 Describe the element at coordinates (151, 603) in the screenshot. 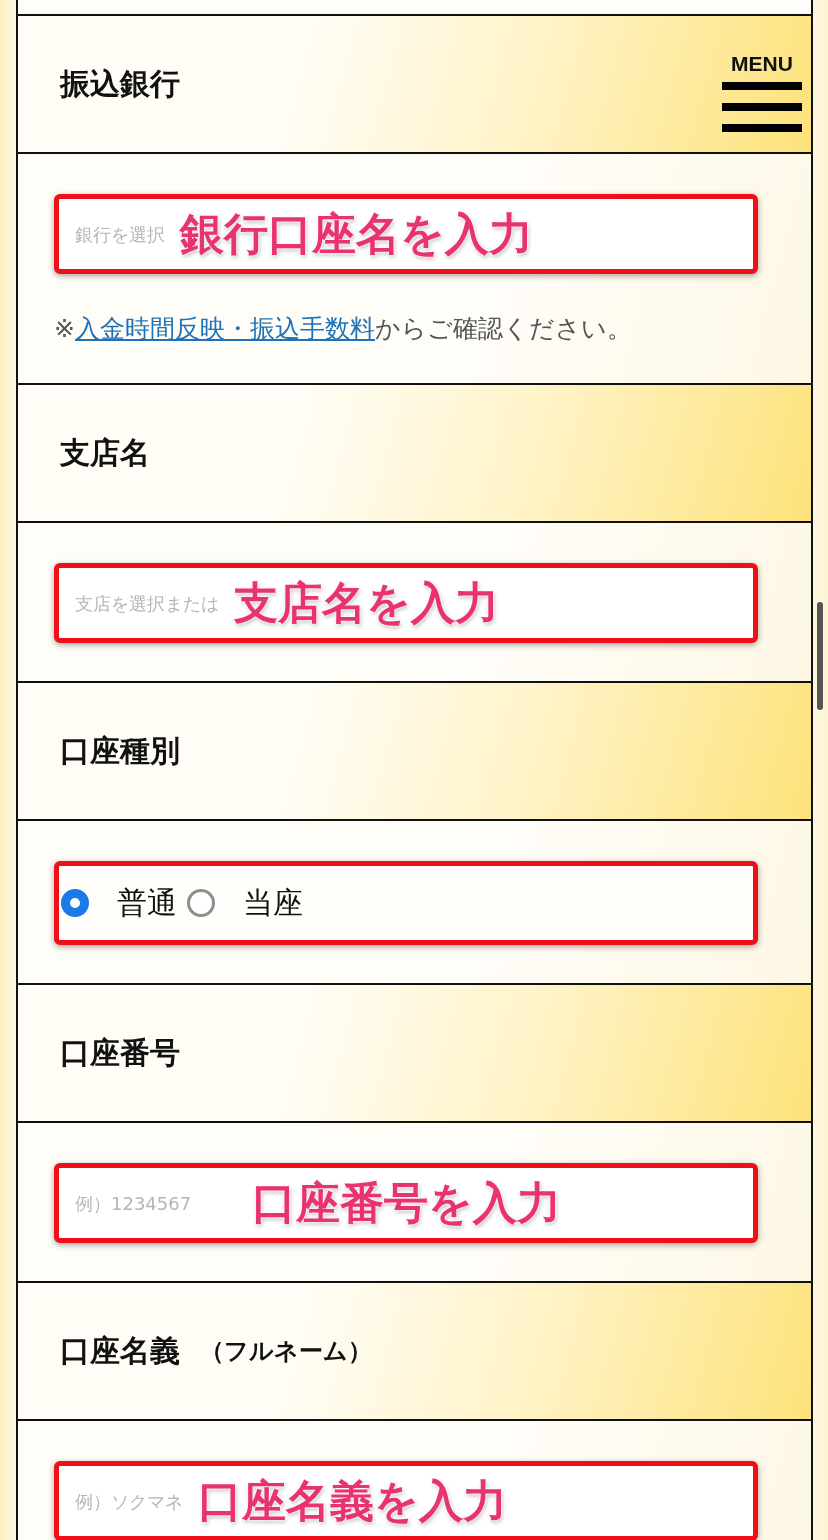

I see `input-field: 支店を選択または` at that location.